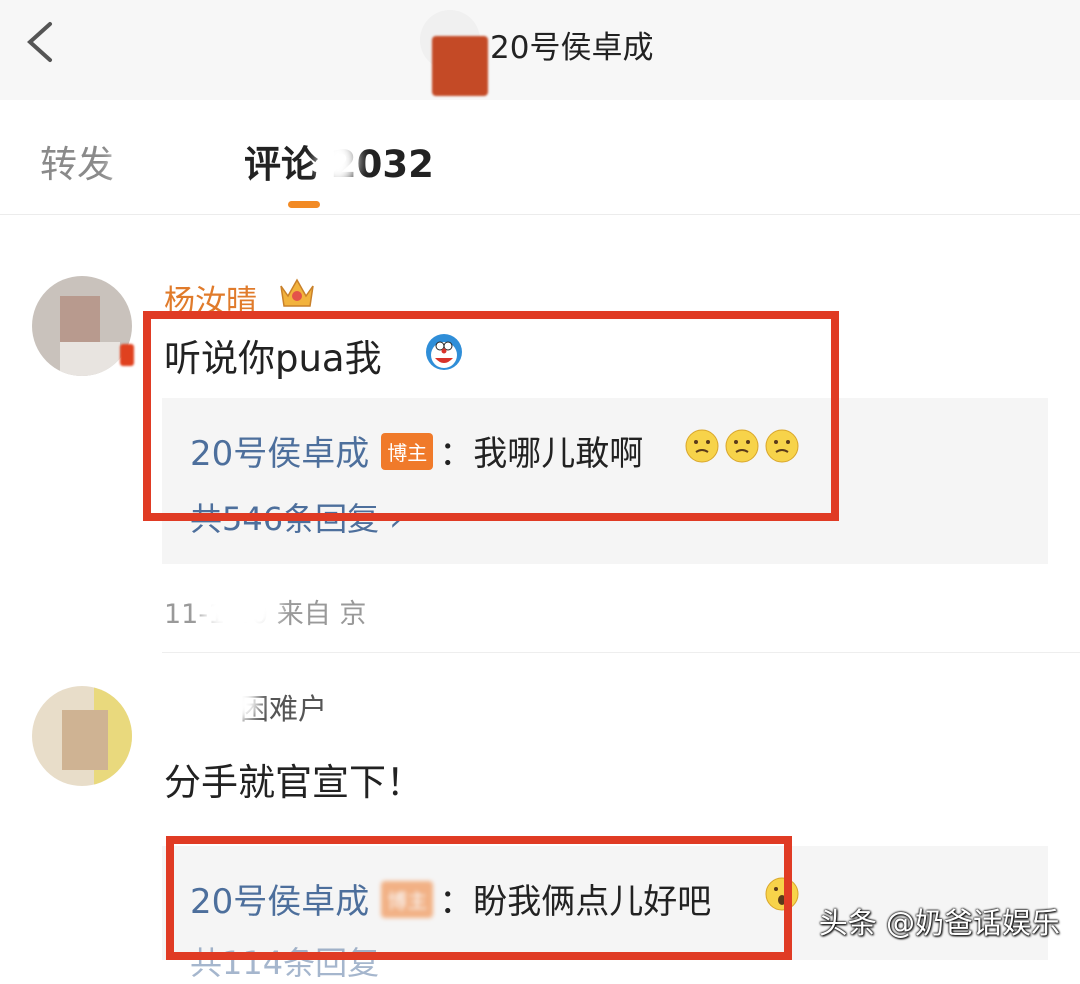 This screenshot has height=984, width=1080. I want to click on top-bar: 20号侯卓成, so click(540, 50).